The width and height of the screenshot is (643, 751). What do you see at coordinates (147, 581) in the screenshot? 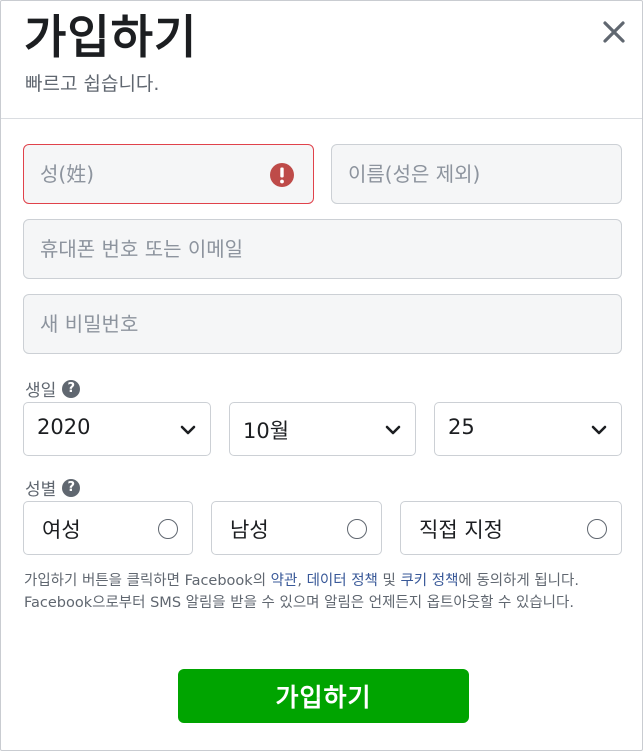
I see `terms-text-part: 가입하기 버튼을 클릭하면 Facebook의` at bounding box center [147, 581].